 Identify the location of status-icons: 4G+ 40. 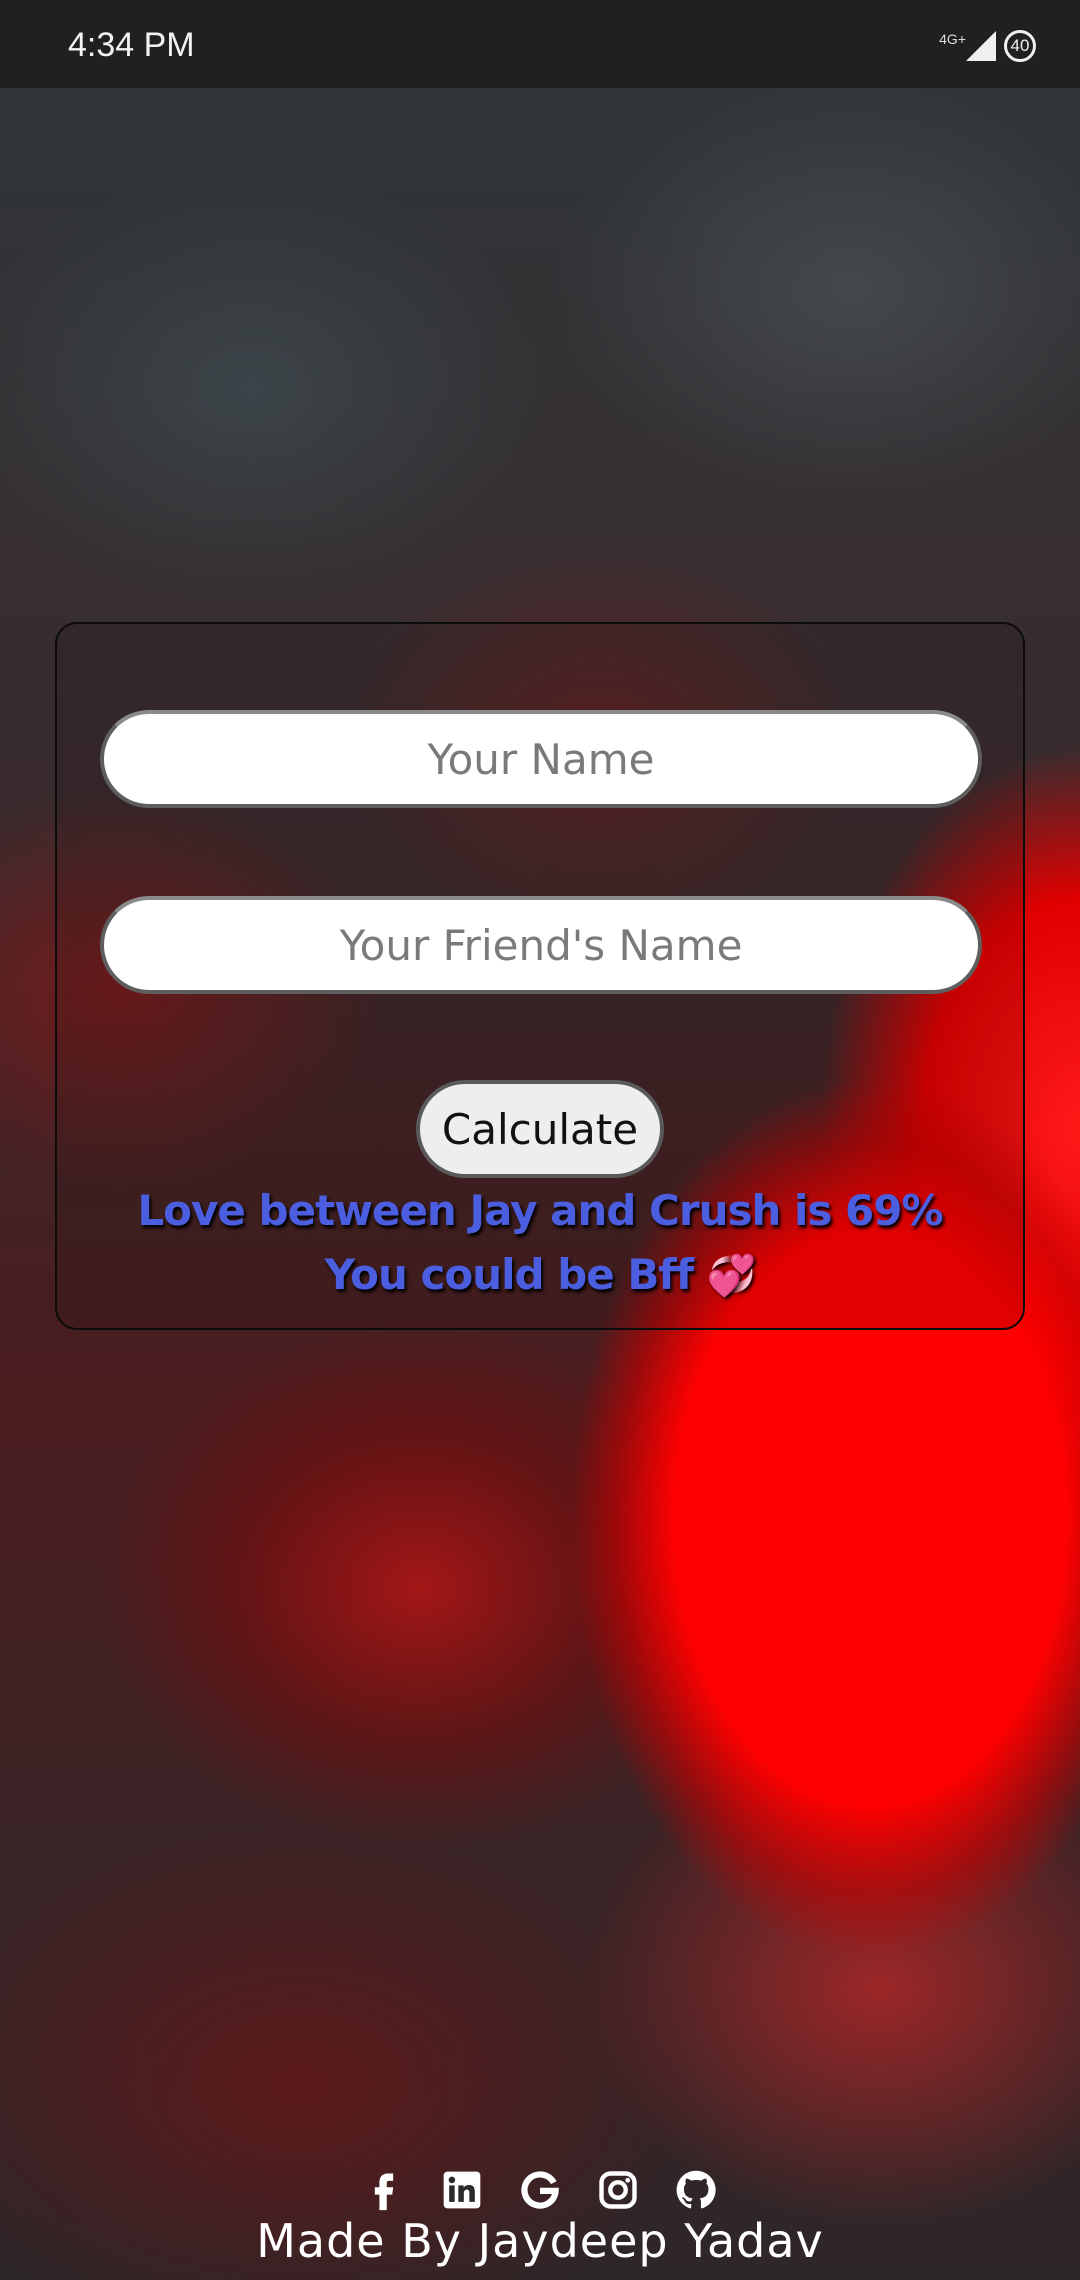
(987, 46).